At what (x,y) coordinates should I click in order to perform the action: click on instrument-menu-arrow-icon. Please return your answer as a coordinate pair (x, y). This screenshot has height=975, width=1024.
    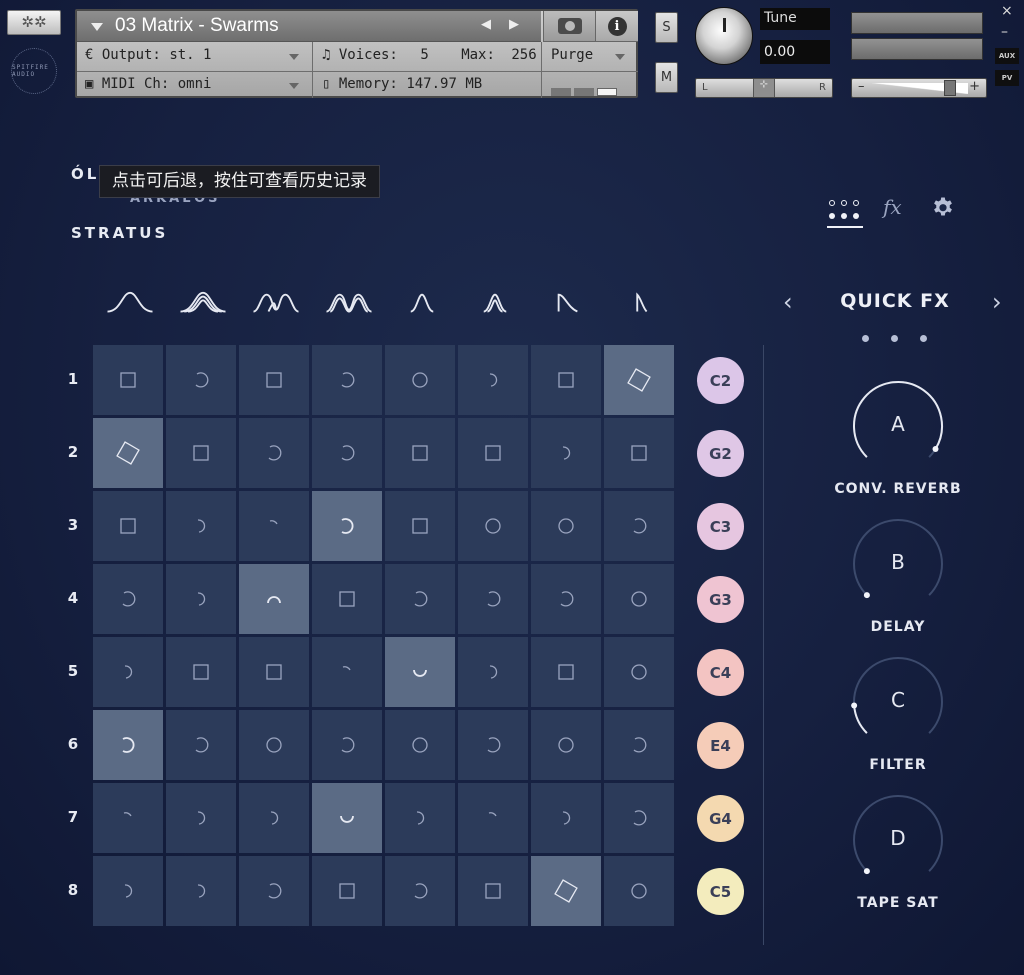
    Looking at the image, I should click on (97, 27).